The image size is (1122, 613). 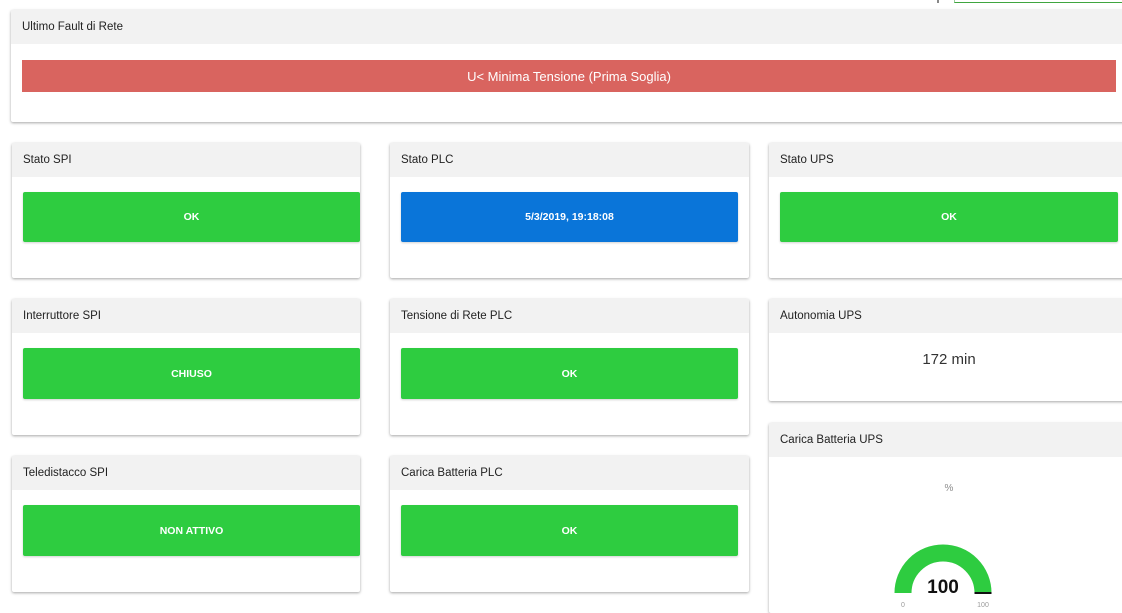 I want to click on stato-ups-button: OK, so click(x=949, y=217).